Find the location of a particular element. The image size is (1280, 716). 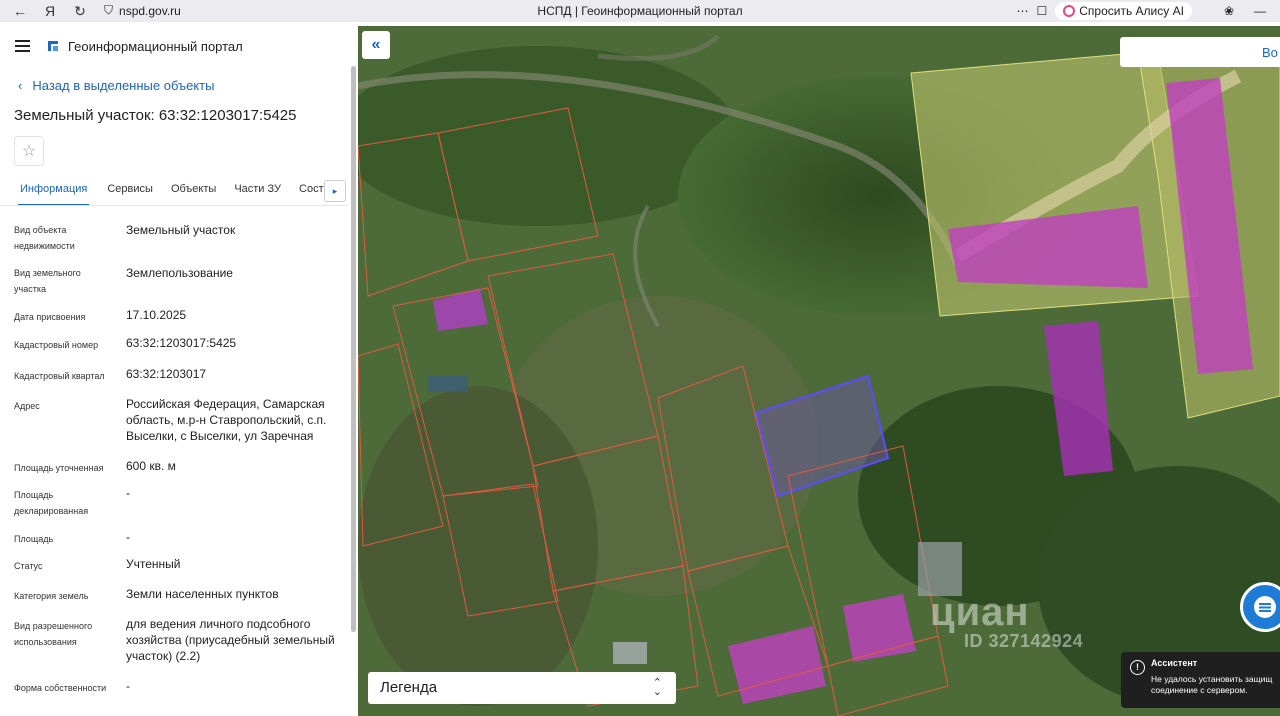

alert-icon: ! is located at coordinates (1137, 667).